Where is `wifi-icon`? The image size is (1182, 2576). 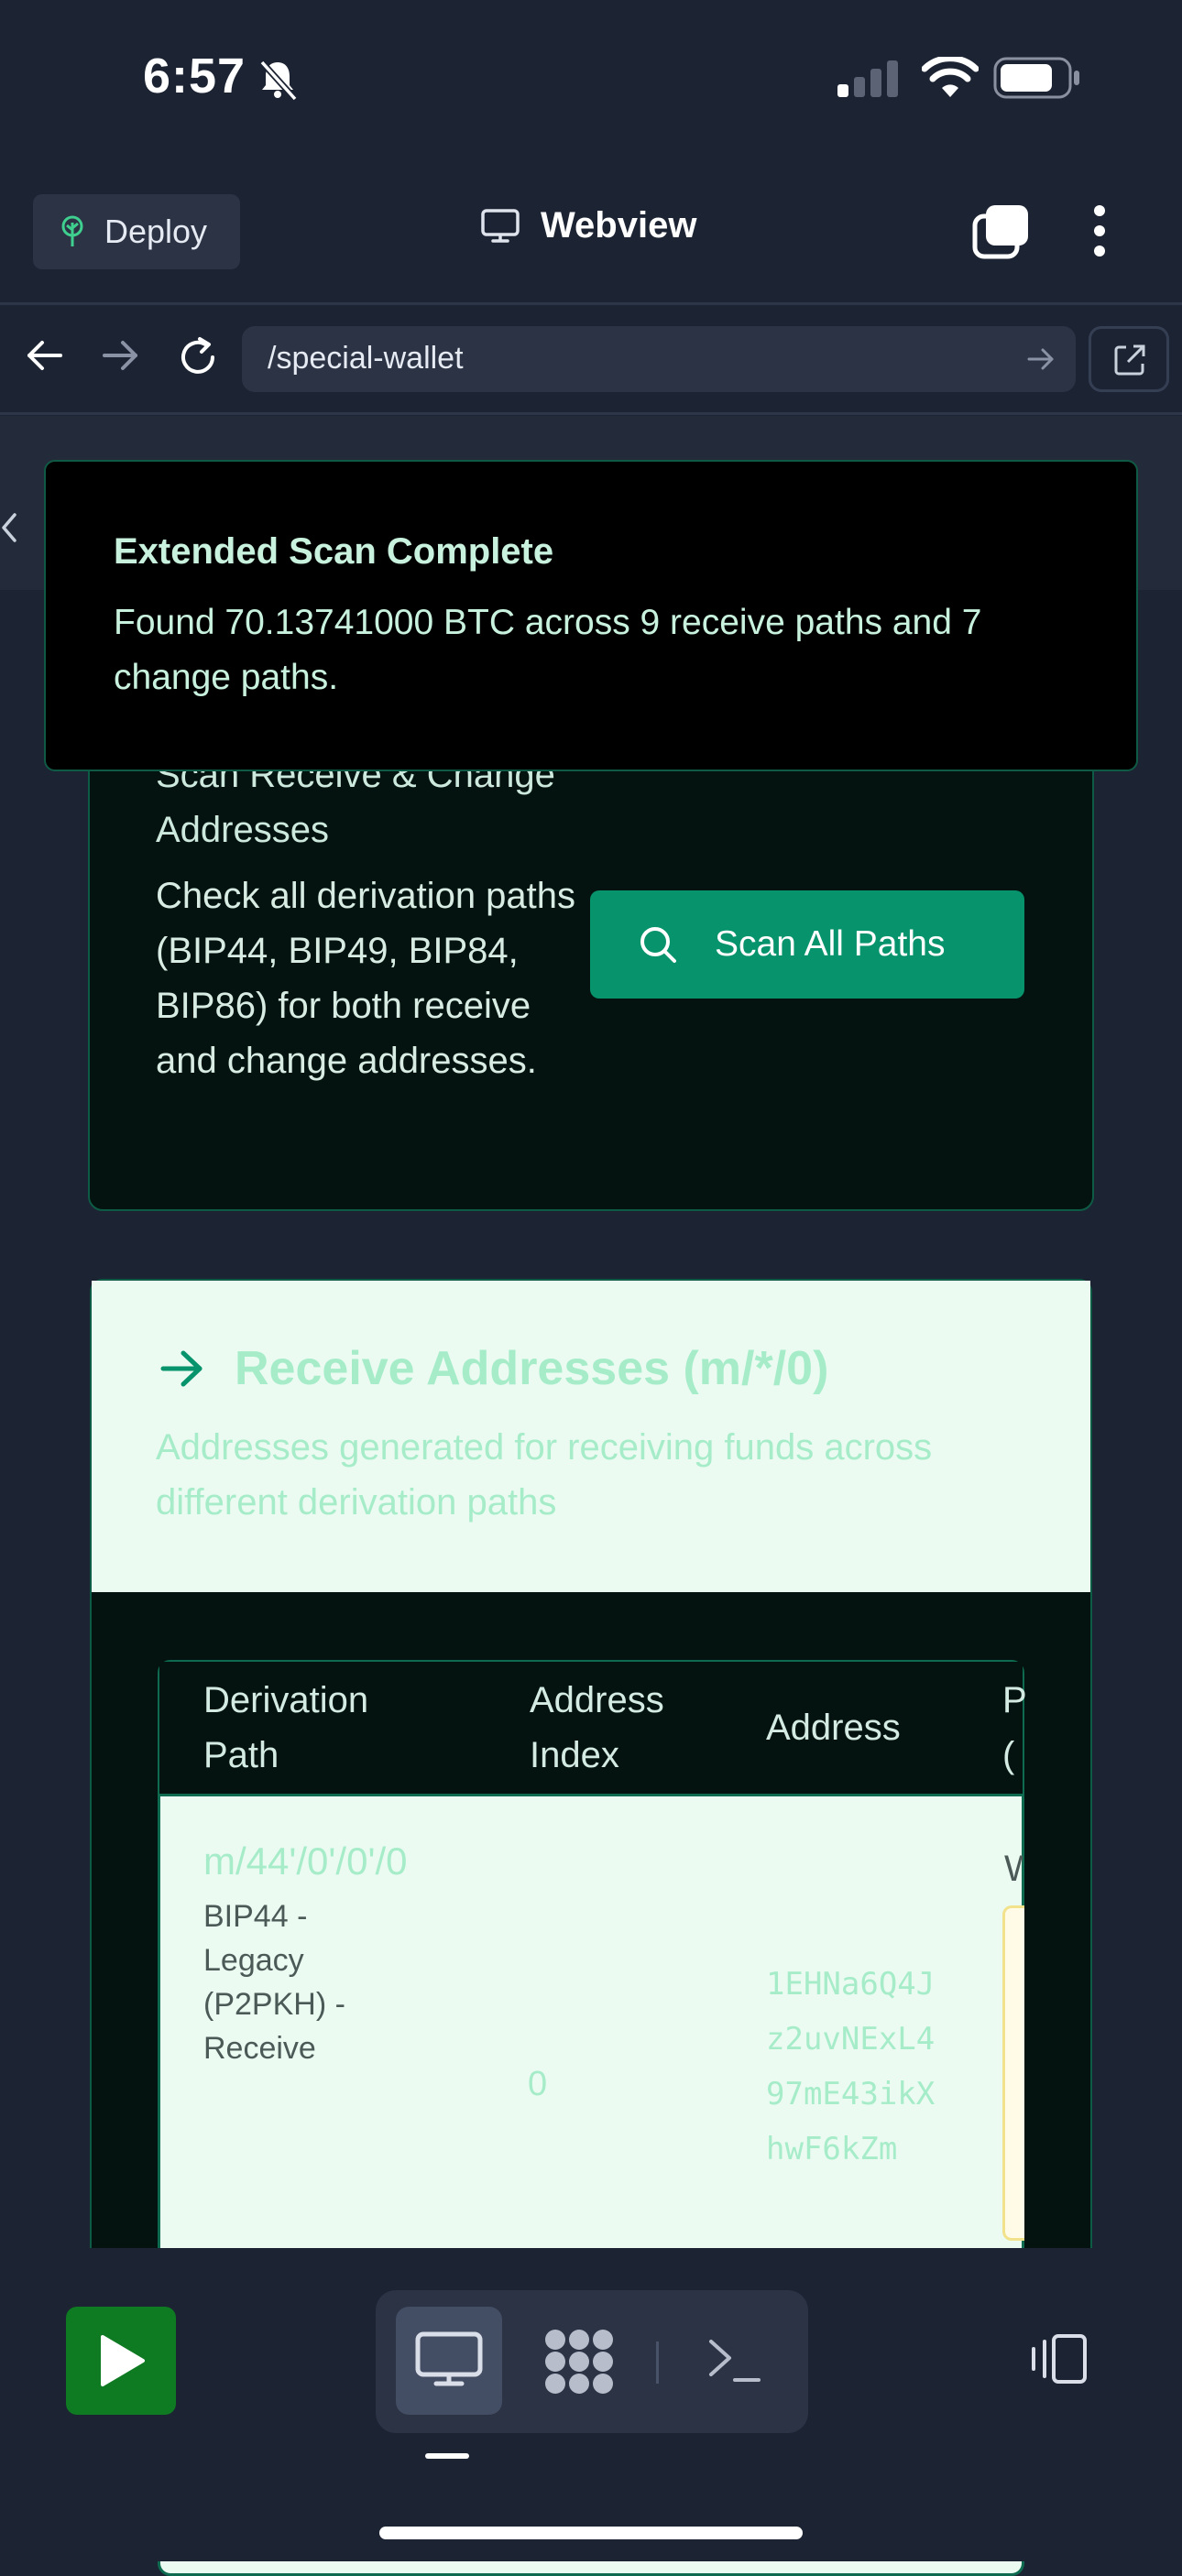
wifi-icon is located at coordinates (951, 77).